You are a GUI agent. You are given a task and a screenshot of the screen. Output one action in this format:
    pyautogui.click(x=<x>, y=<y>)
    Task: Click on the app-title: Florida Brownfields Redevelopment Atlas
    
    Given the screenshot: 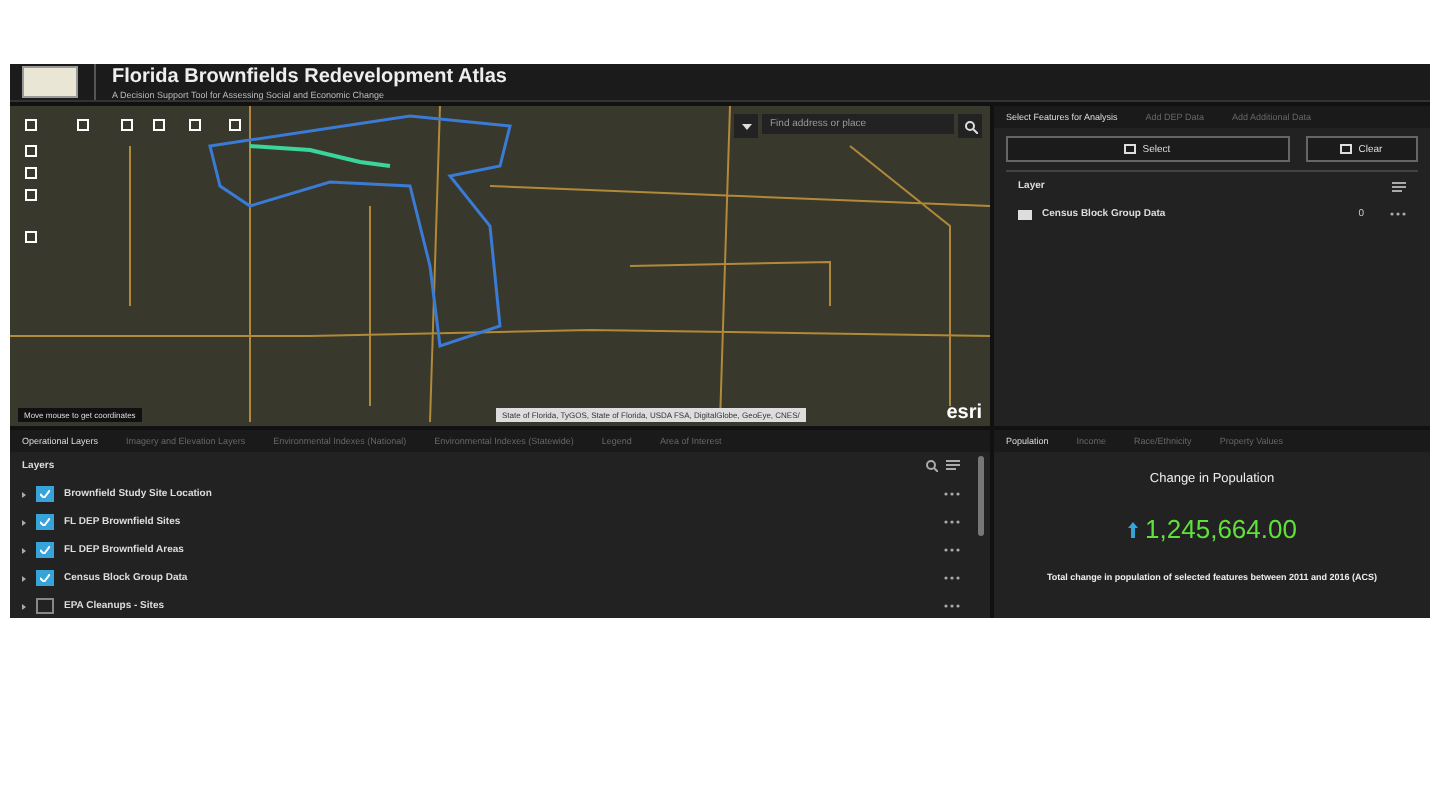 What is the action you would take?
    pyautogui.click(x=309, y=76)
    